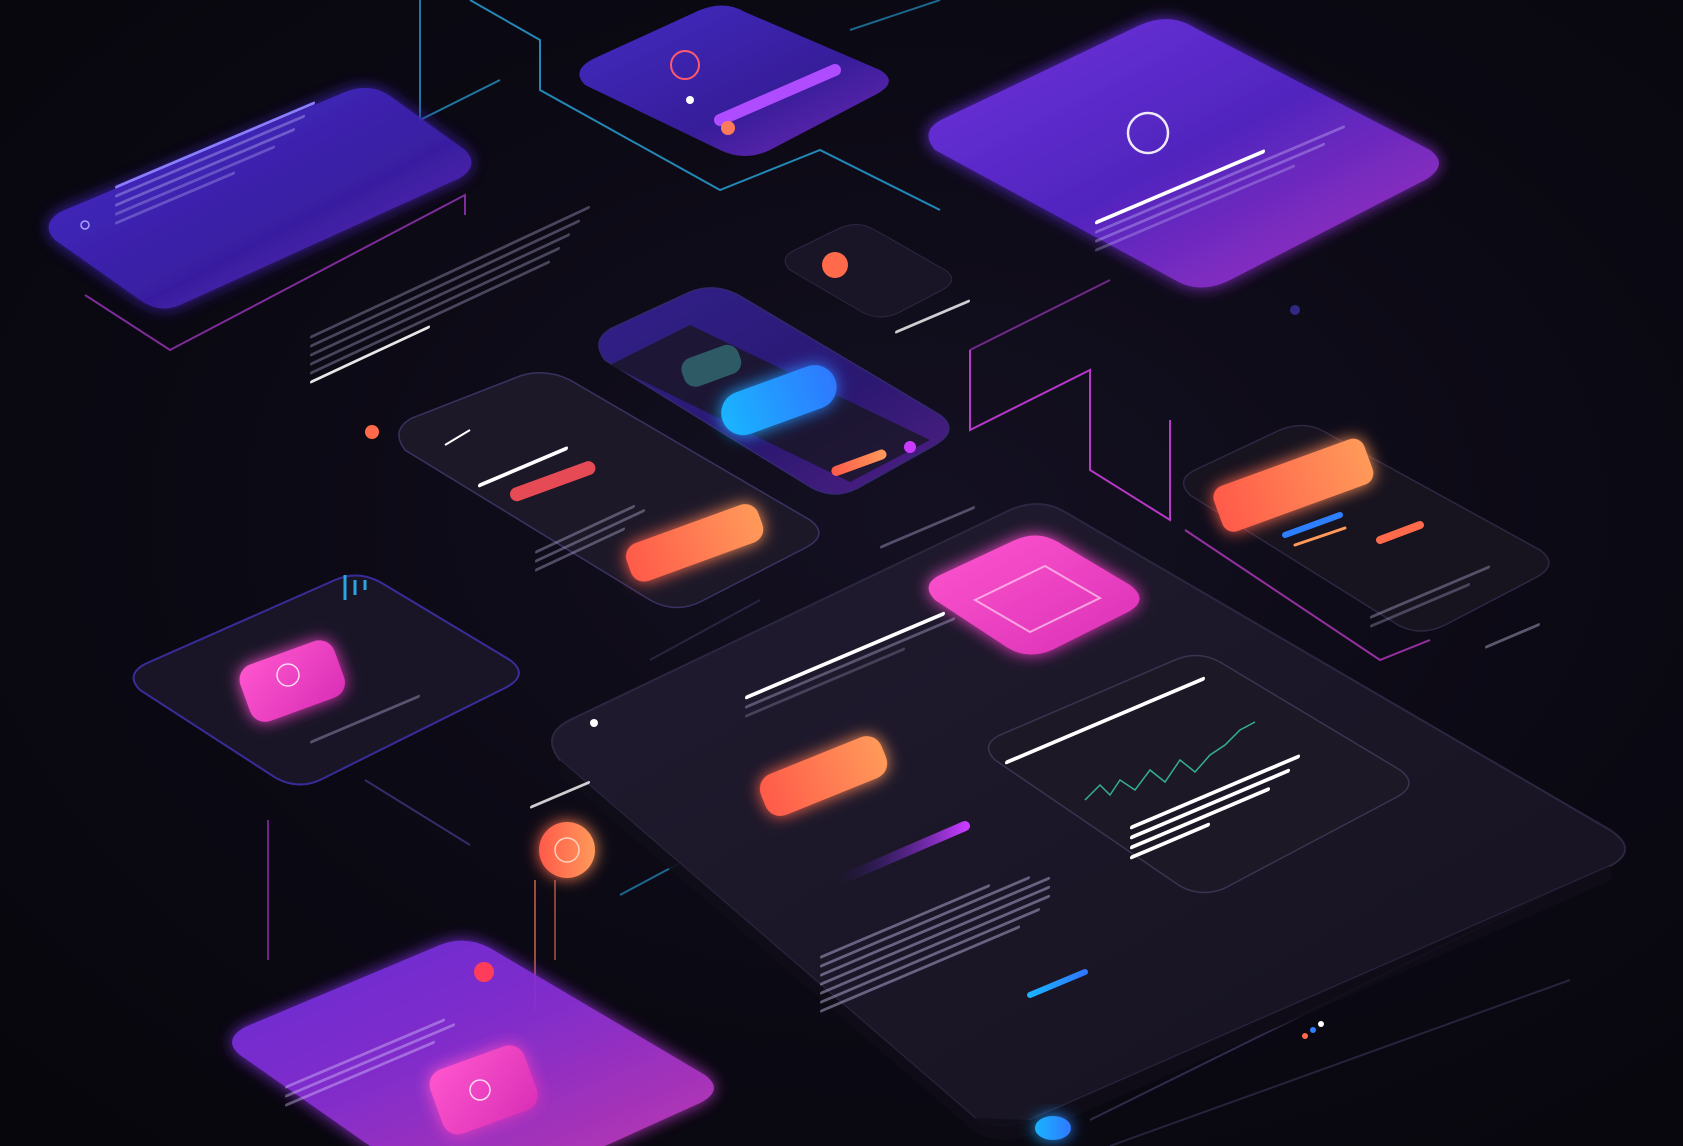 Image resolution: width=1683 pixels, height=1146 pixels. I want to click on top-media-card, so click(734, 81).